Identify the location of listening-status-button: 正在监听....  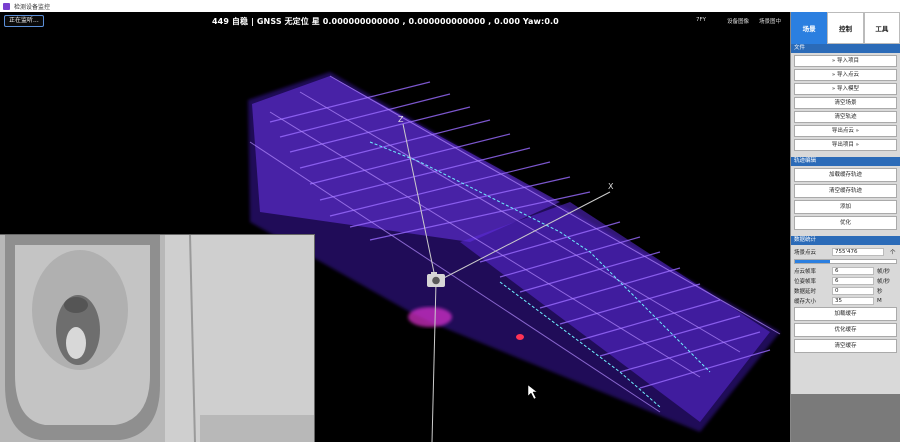
(24, 21).